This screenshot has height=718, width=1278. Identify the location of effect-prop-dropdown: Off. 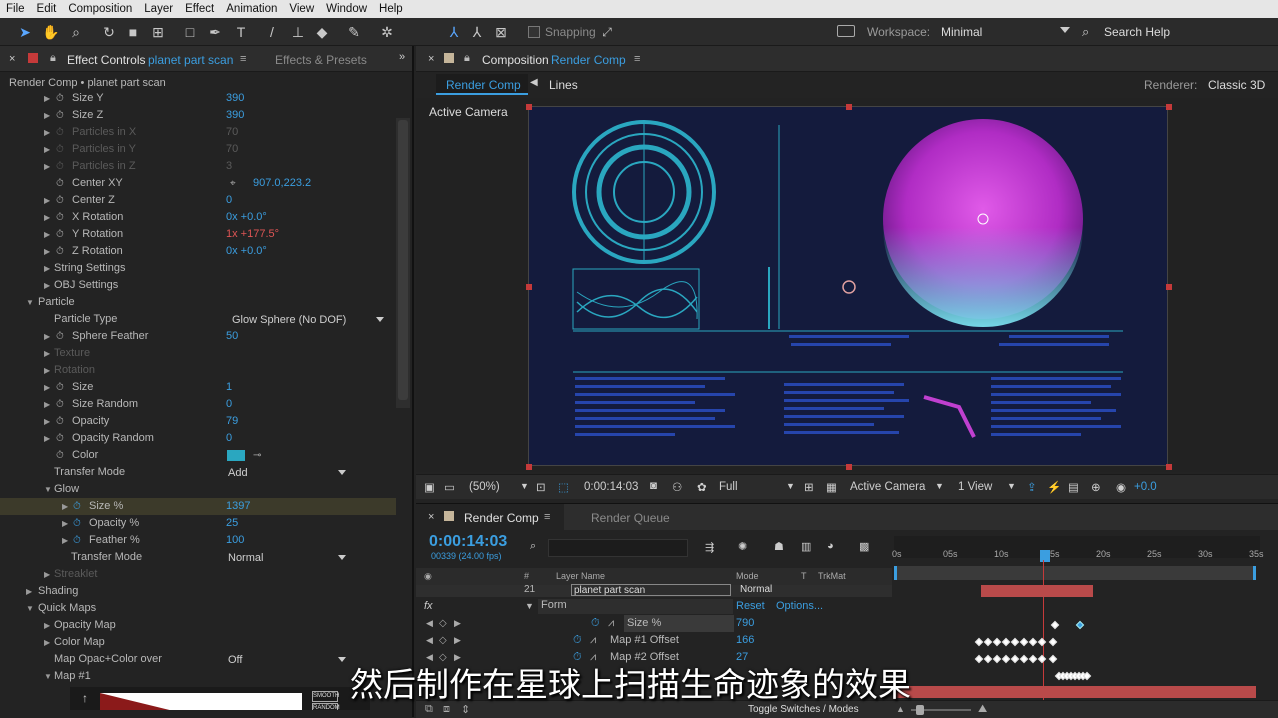
(289, 659).